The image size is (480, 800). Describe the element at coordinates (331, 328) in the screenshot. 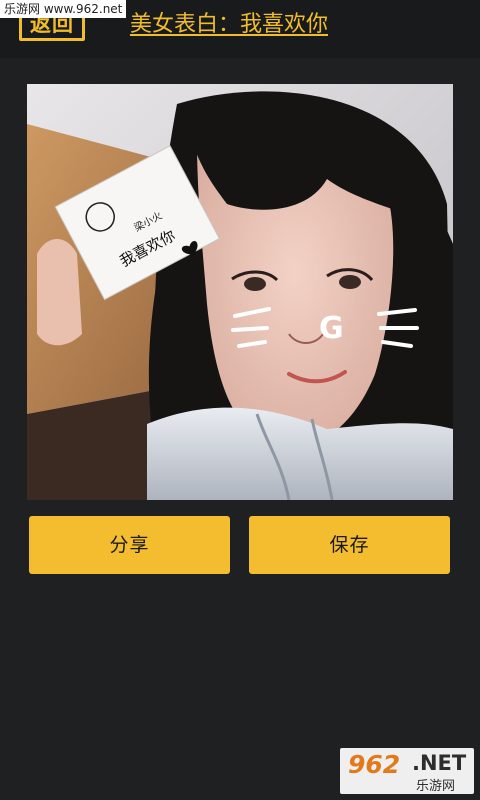

I see `whisker-doodle-letter: G` at that location.